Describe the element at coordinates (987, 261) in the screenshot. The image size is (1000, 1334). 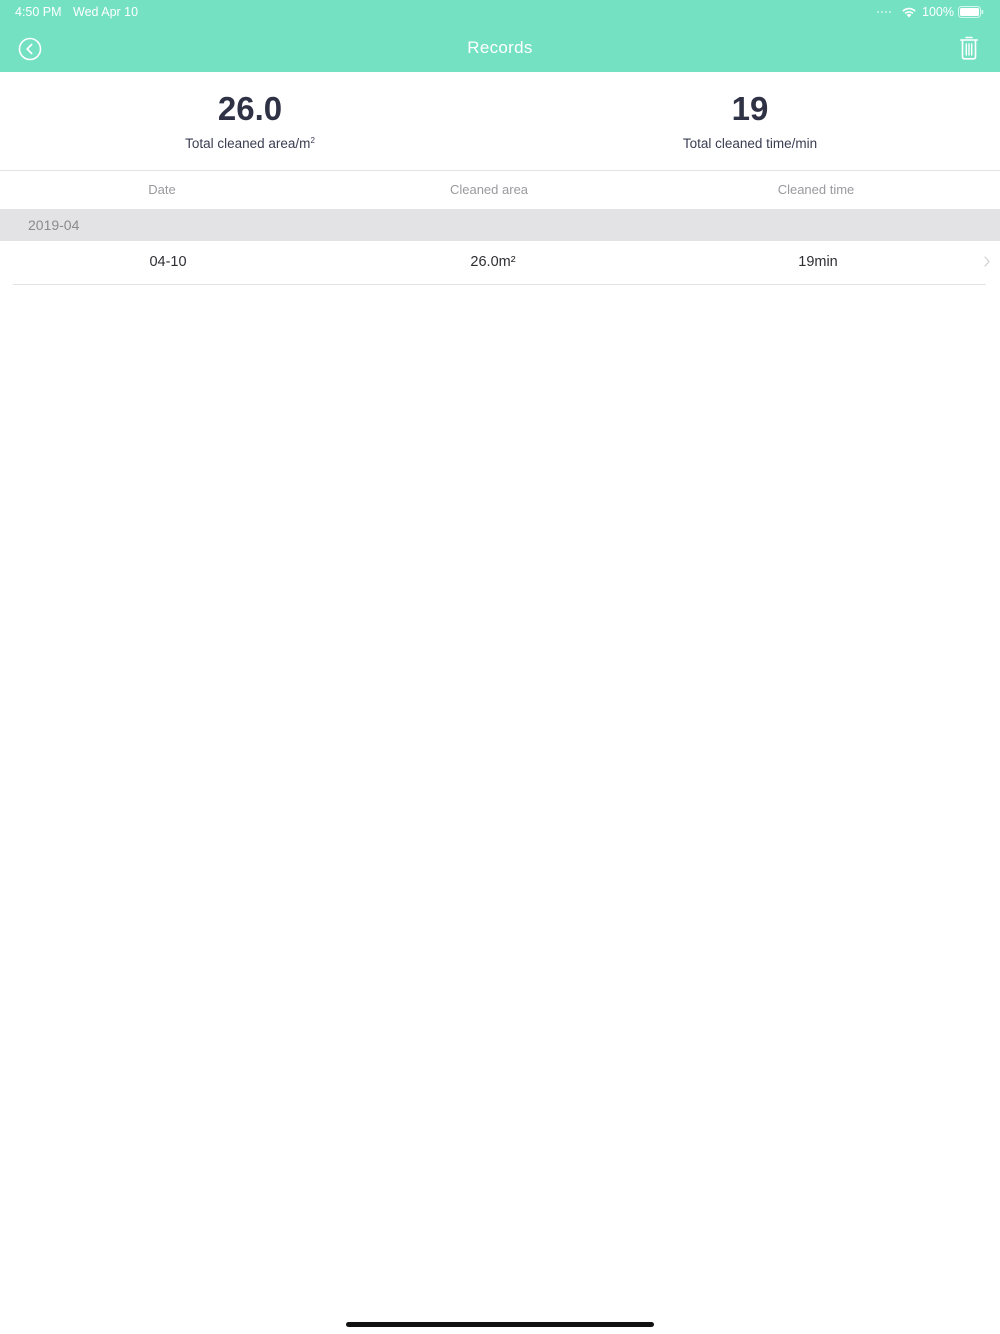
I see `chevron-right-icon` at that location.